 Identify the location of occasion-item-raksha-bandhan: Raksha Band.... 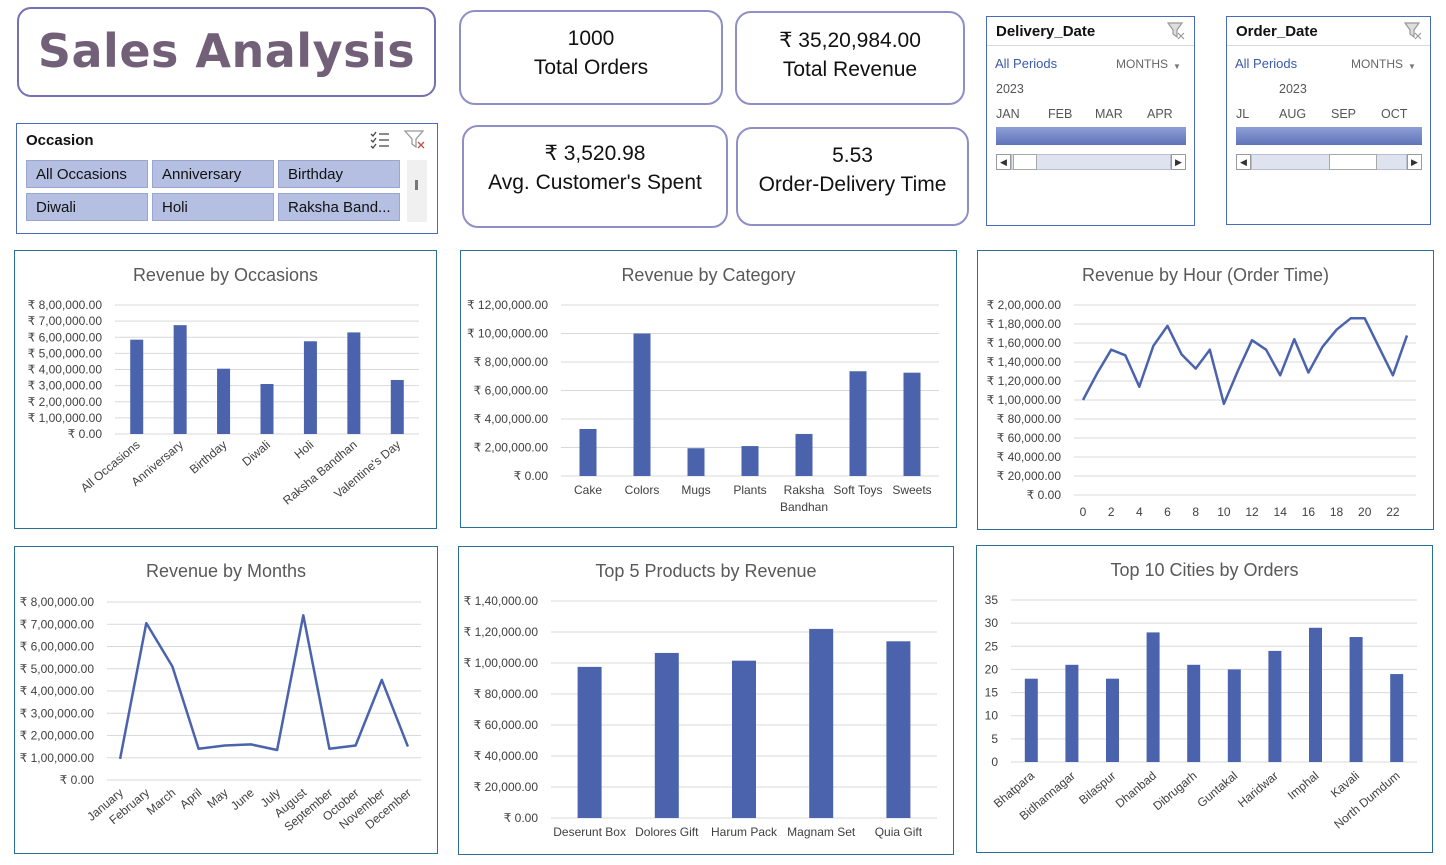
(339, 207).